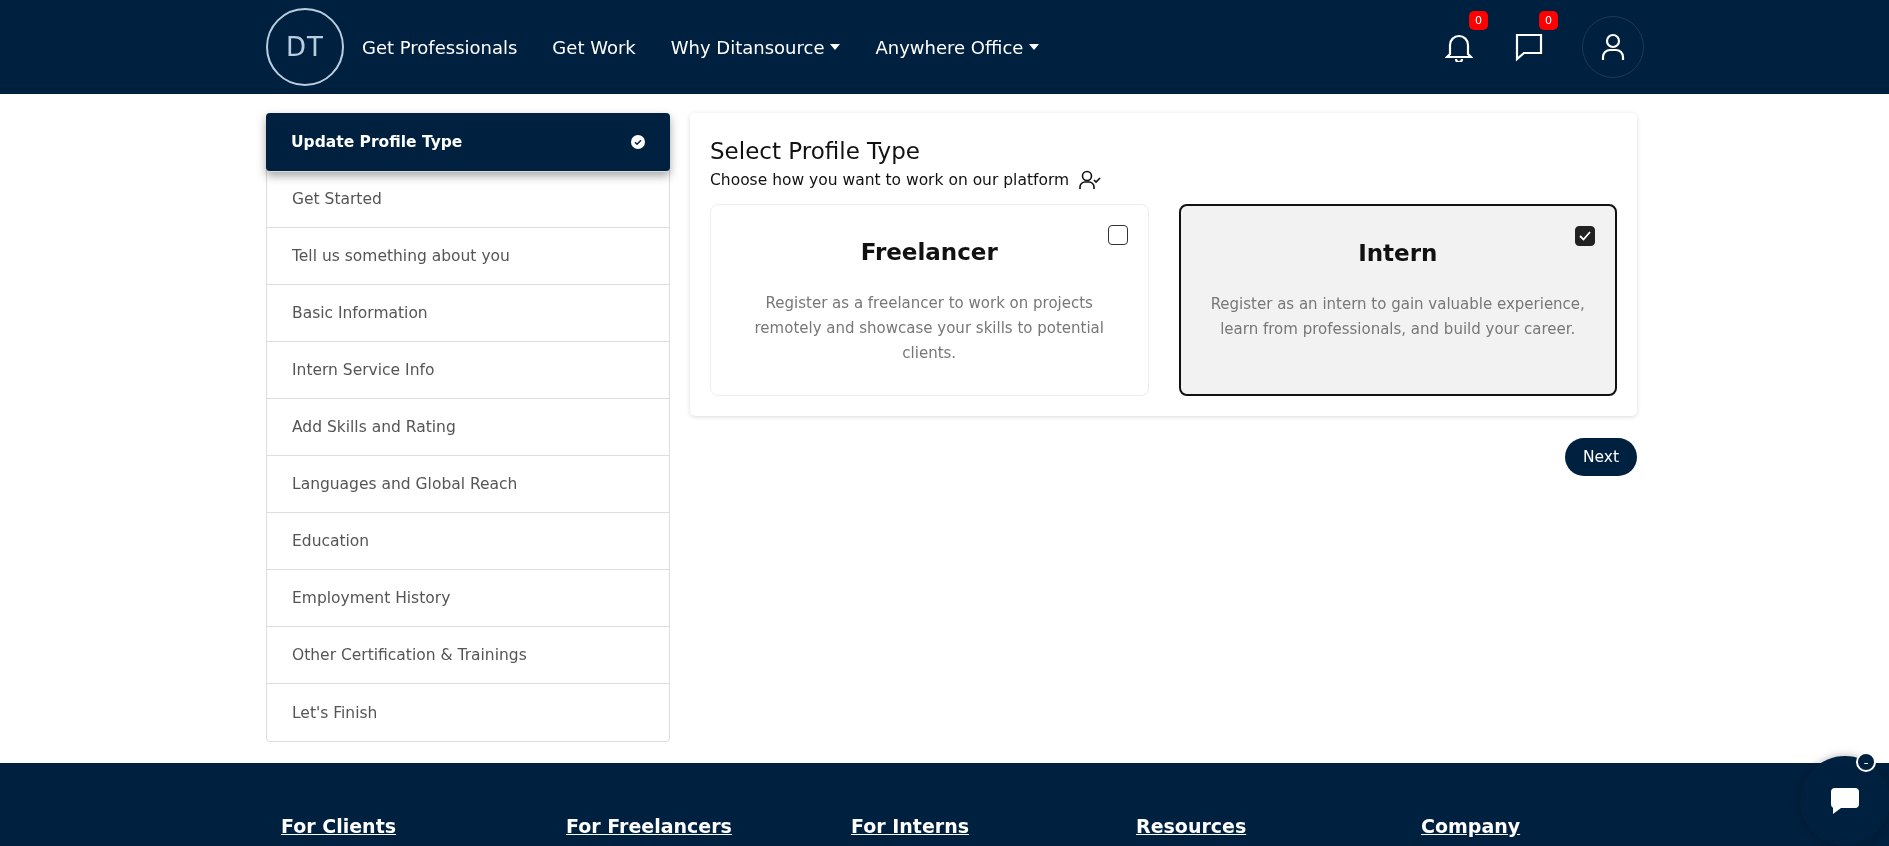 Image resolution: width=1889 pixels, height=846 pixels. I want to click on check-icon, so click(1585, 236).